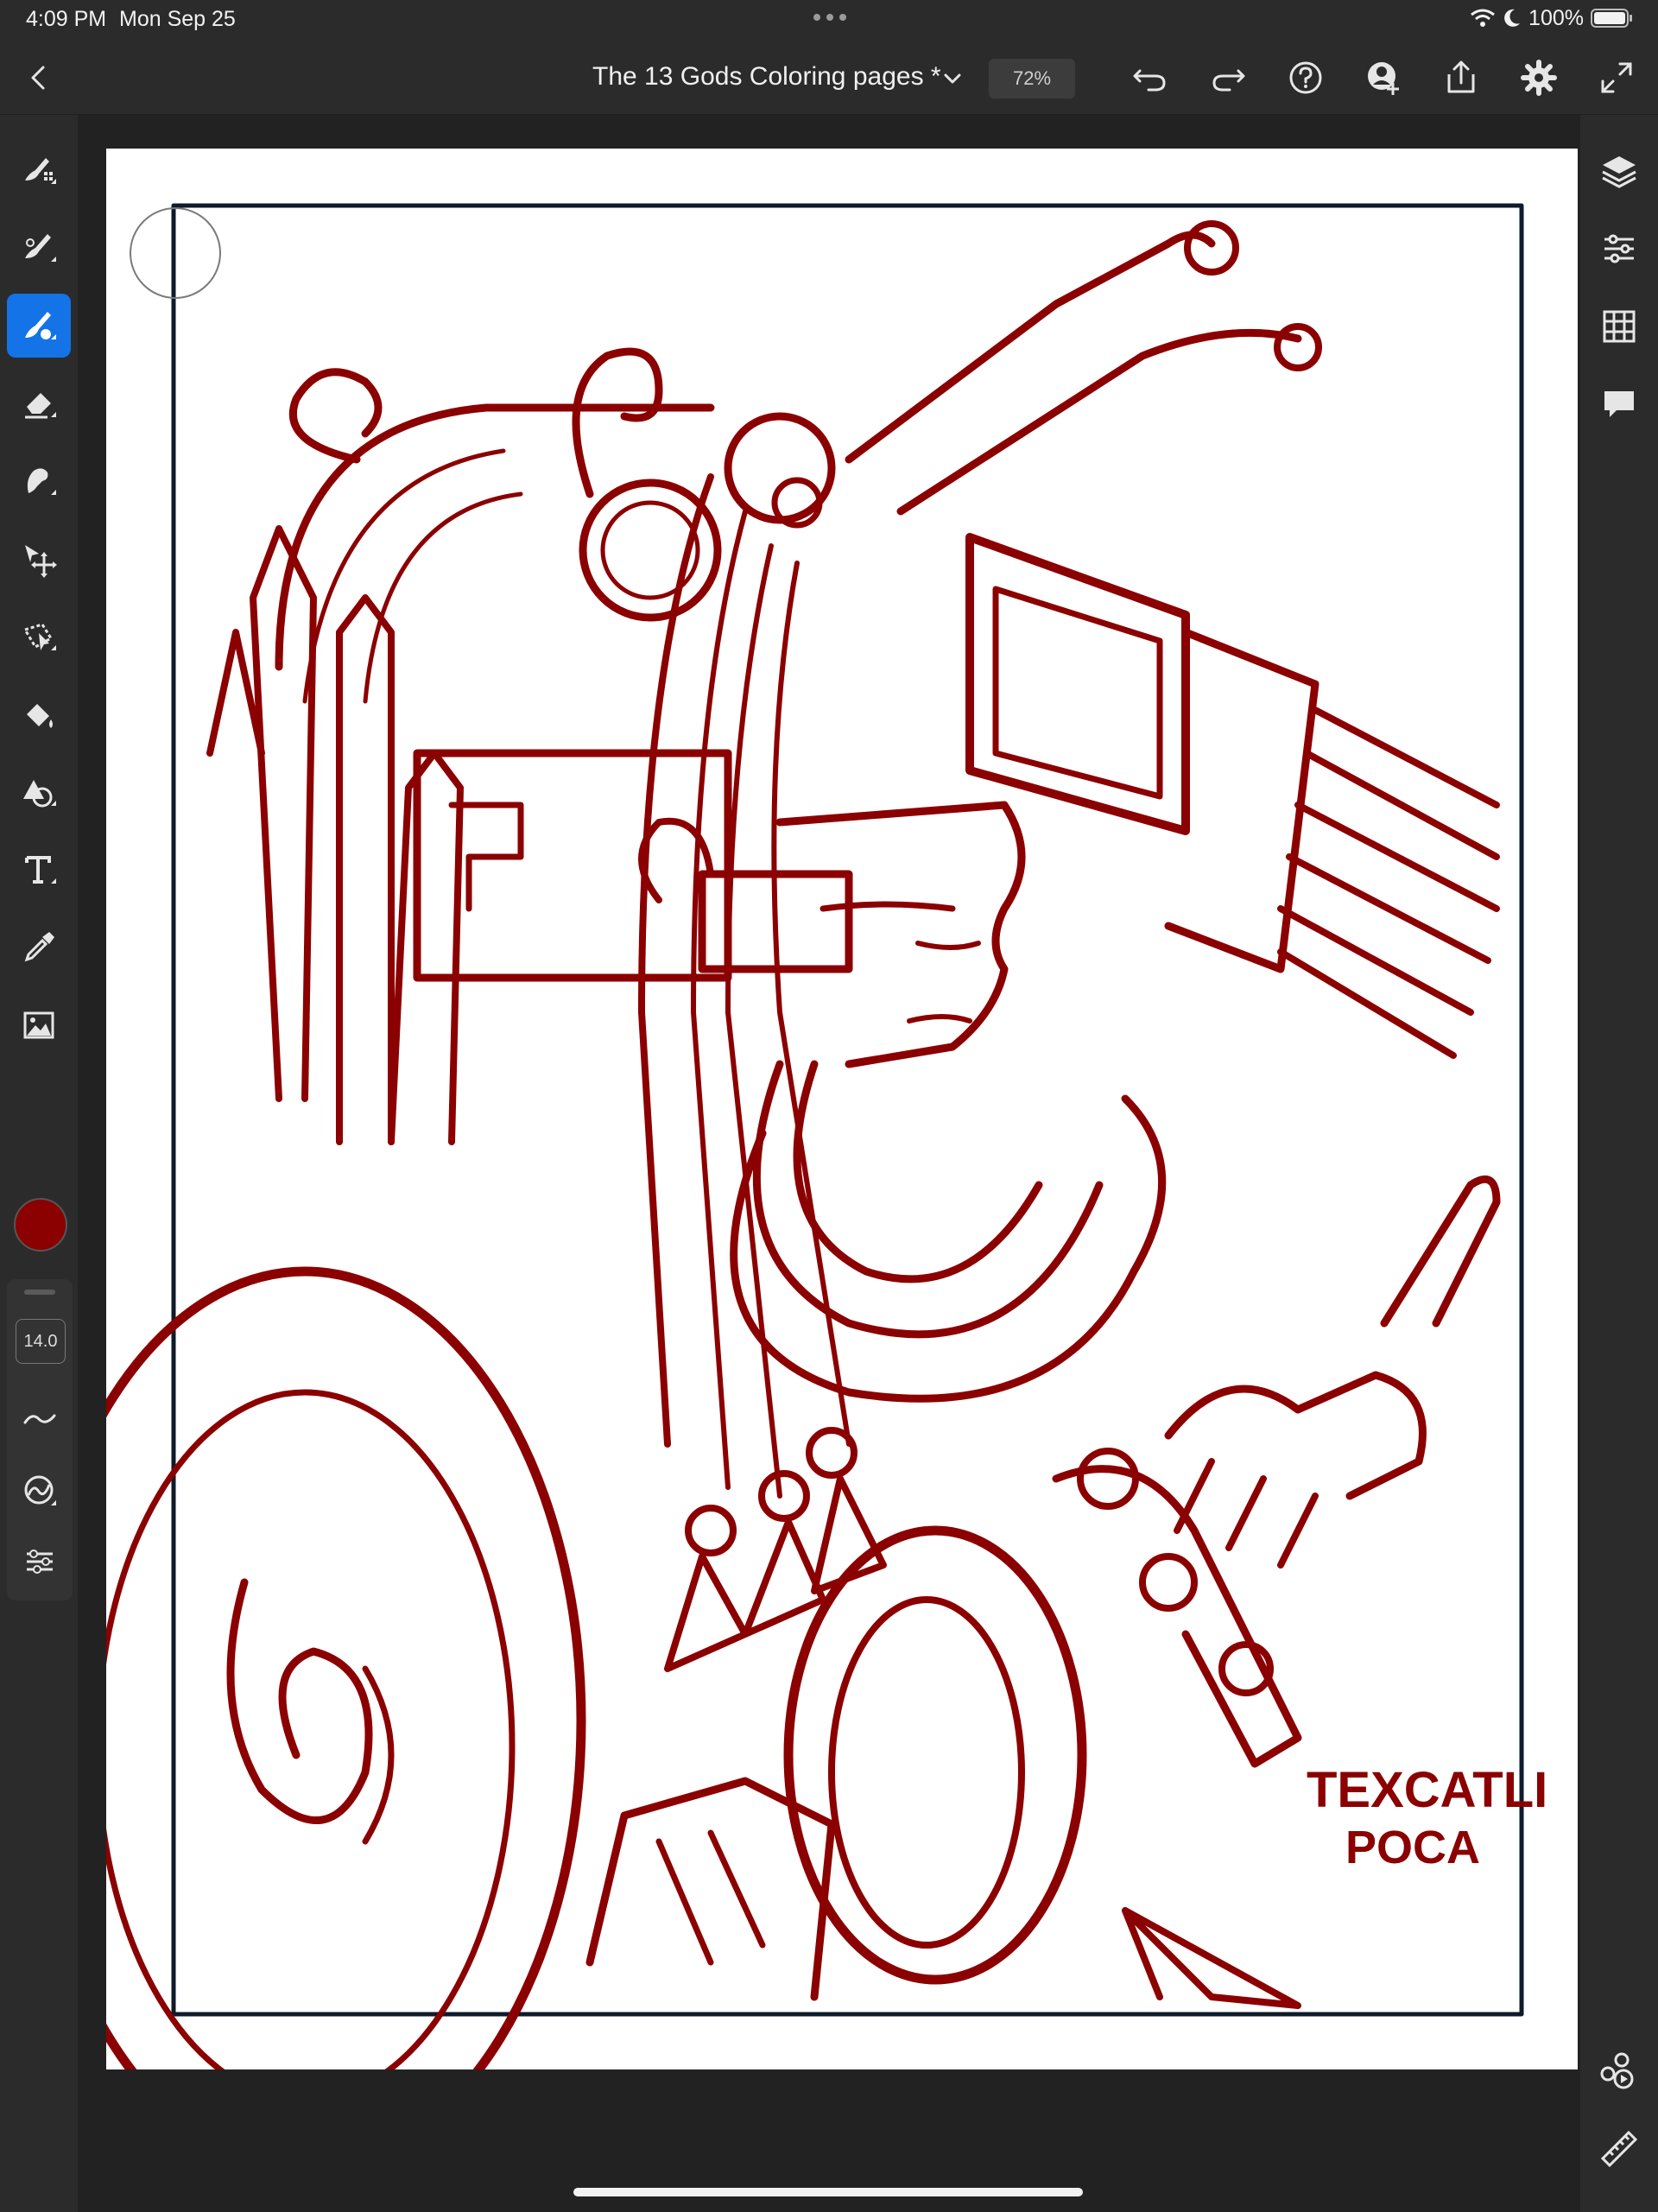 The width and height of the screenshot is (1658, 2212). Describe the element at coordinates (1556, 17) in the screenshot. I see `battery-percent: 100%` at that location.